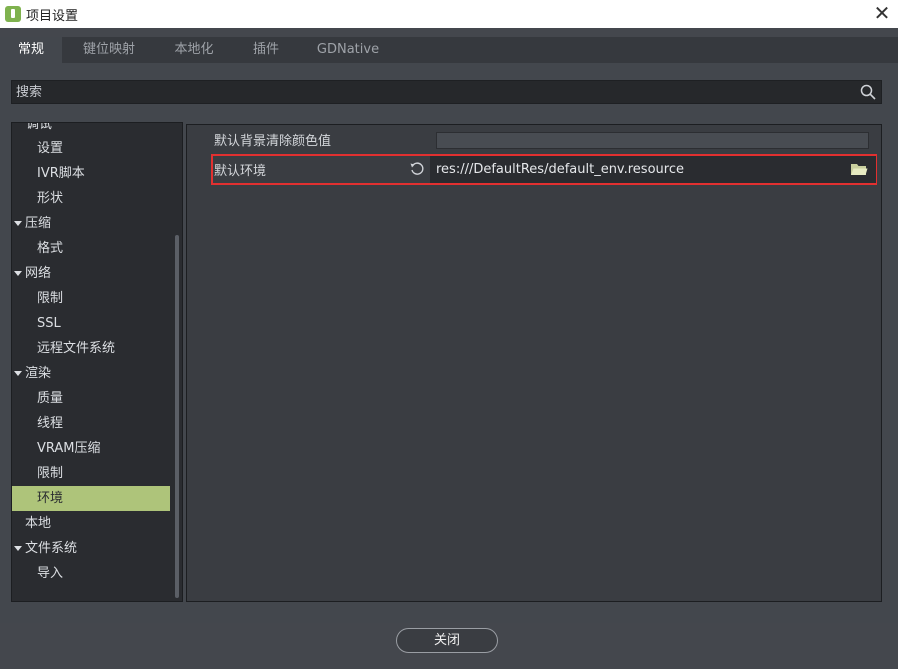  What do you see at coordinates (38, 223) in the screenshot?
I see `tree-item-label: 压缩` at bounding box center [38, 223].